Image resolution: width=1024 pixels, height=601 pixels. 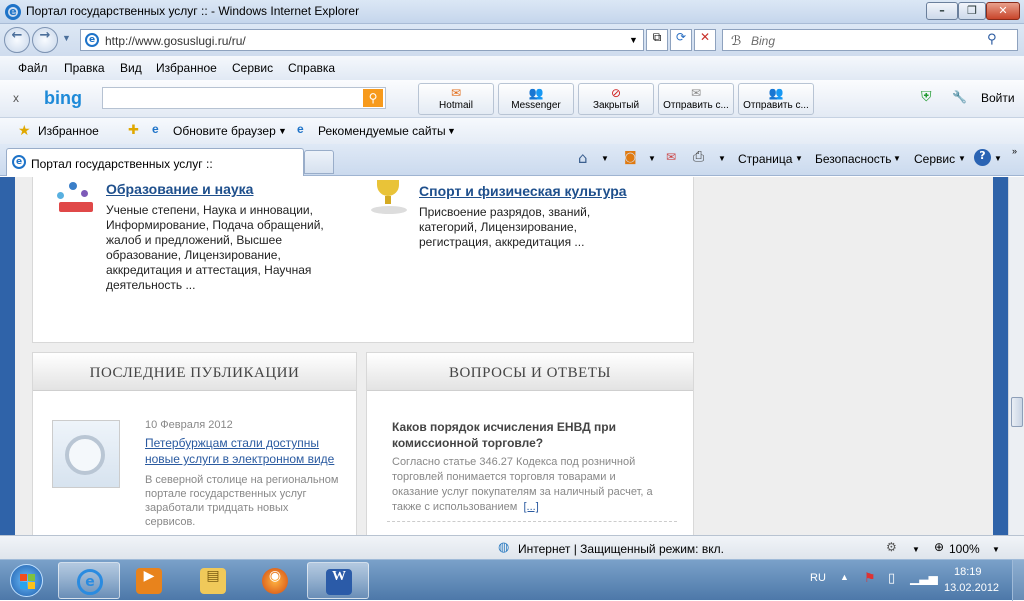 I want to click on folder-icon: ▤, so click(x=213, y=581).